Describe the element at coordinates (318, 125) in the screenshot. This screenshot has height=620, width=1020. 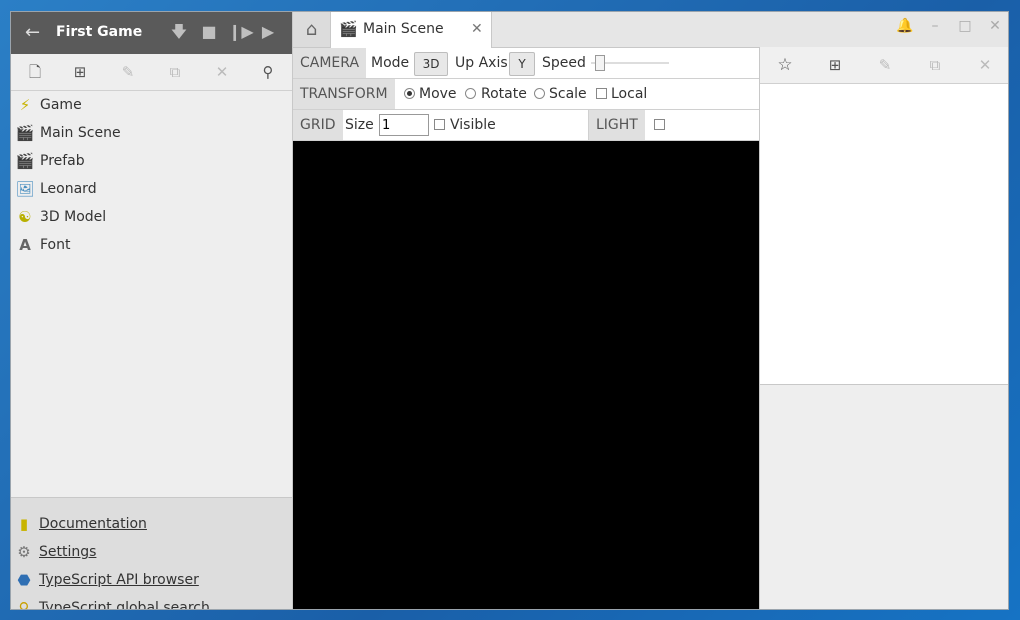
I see `grid-label: GRID` at that location.